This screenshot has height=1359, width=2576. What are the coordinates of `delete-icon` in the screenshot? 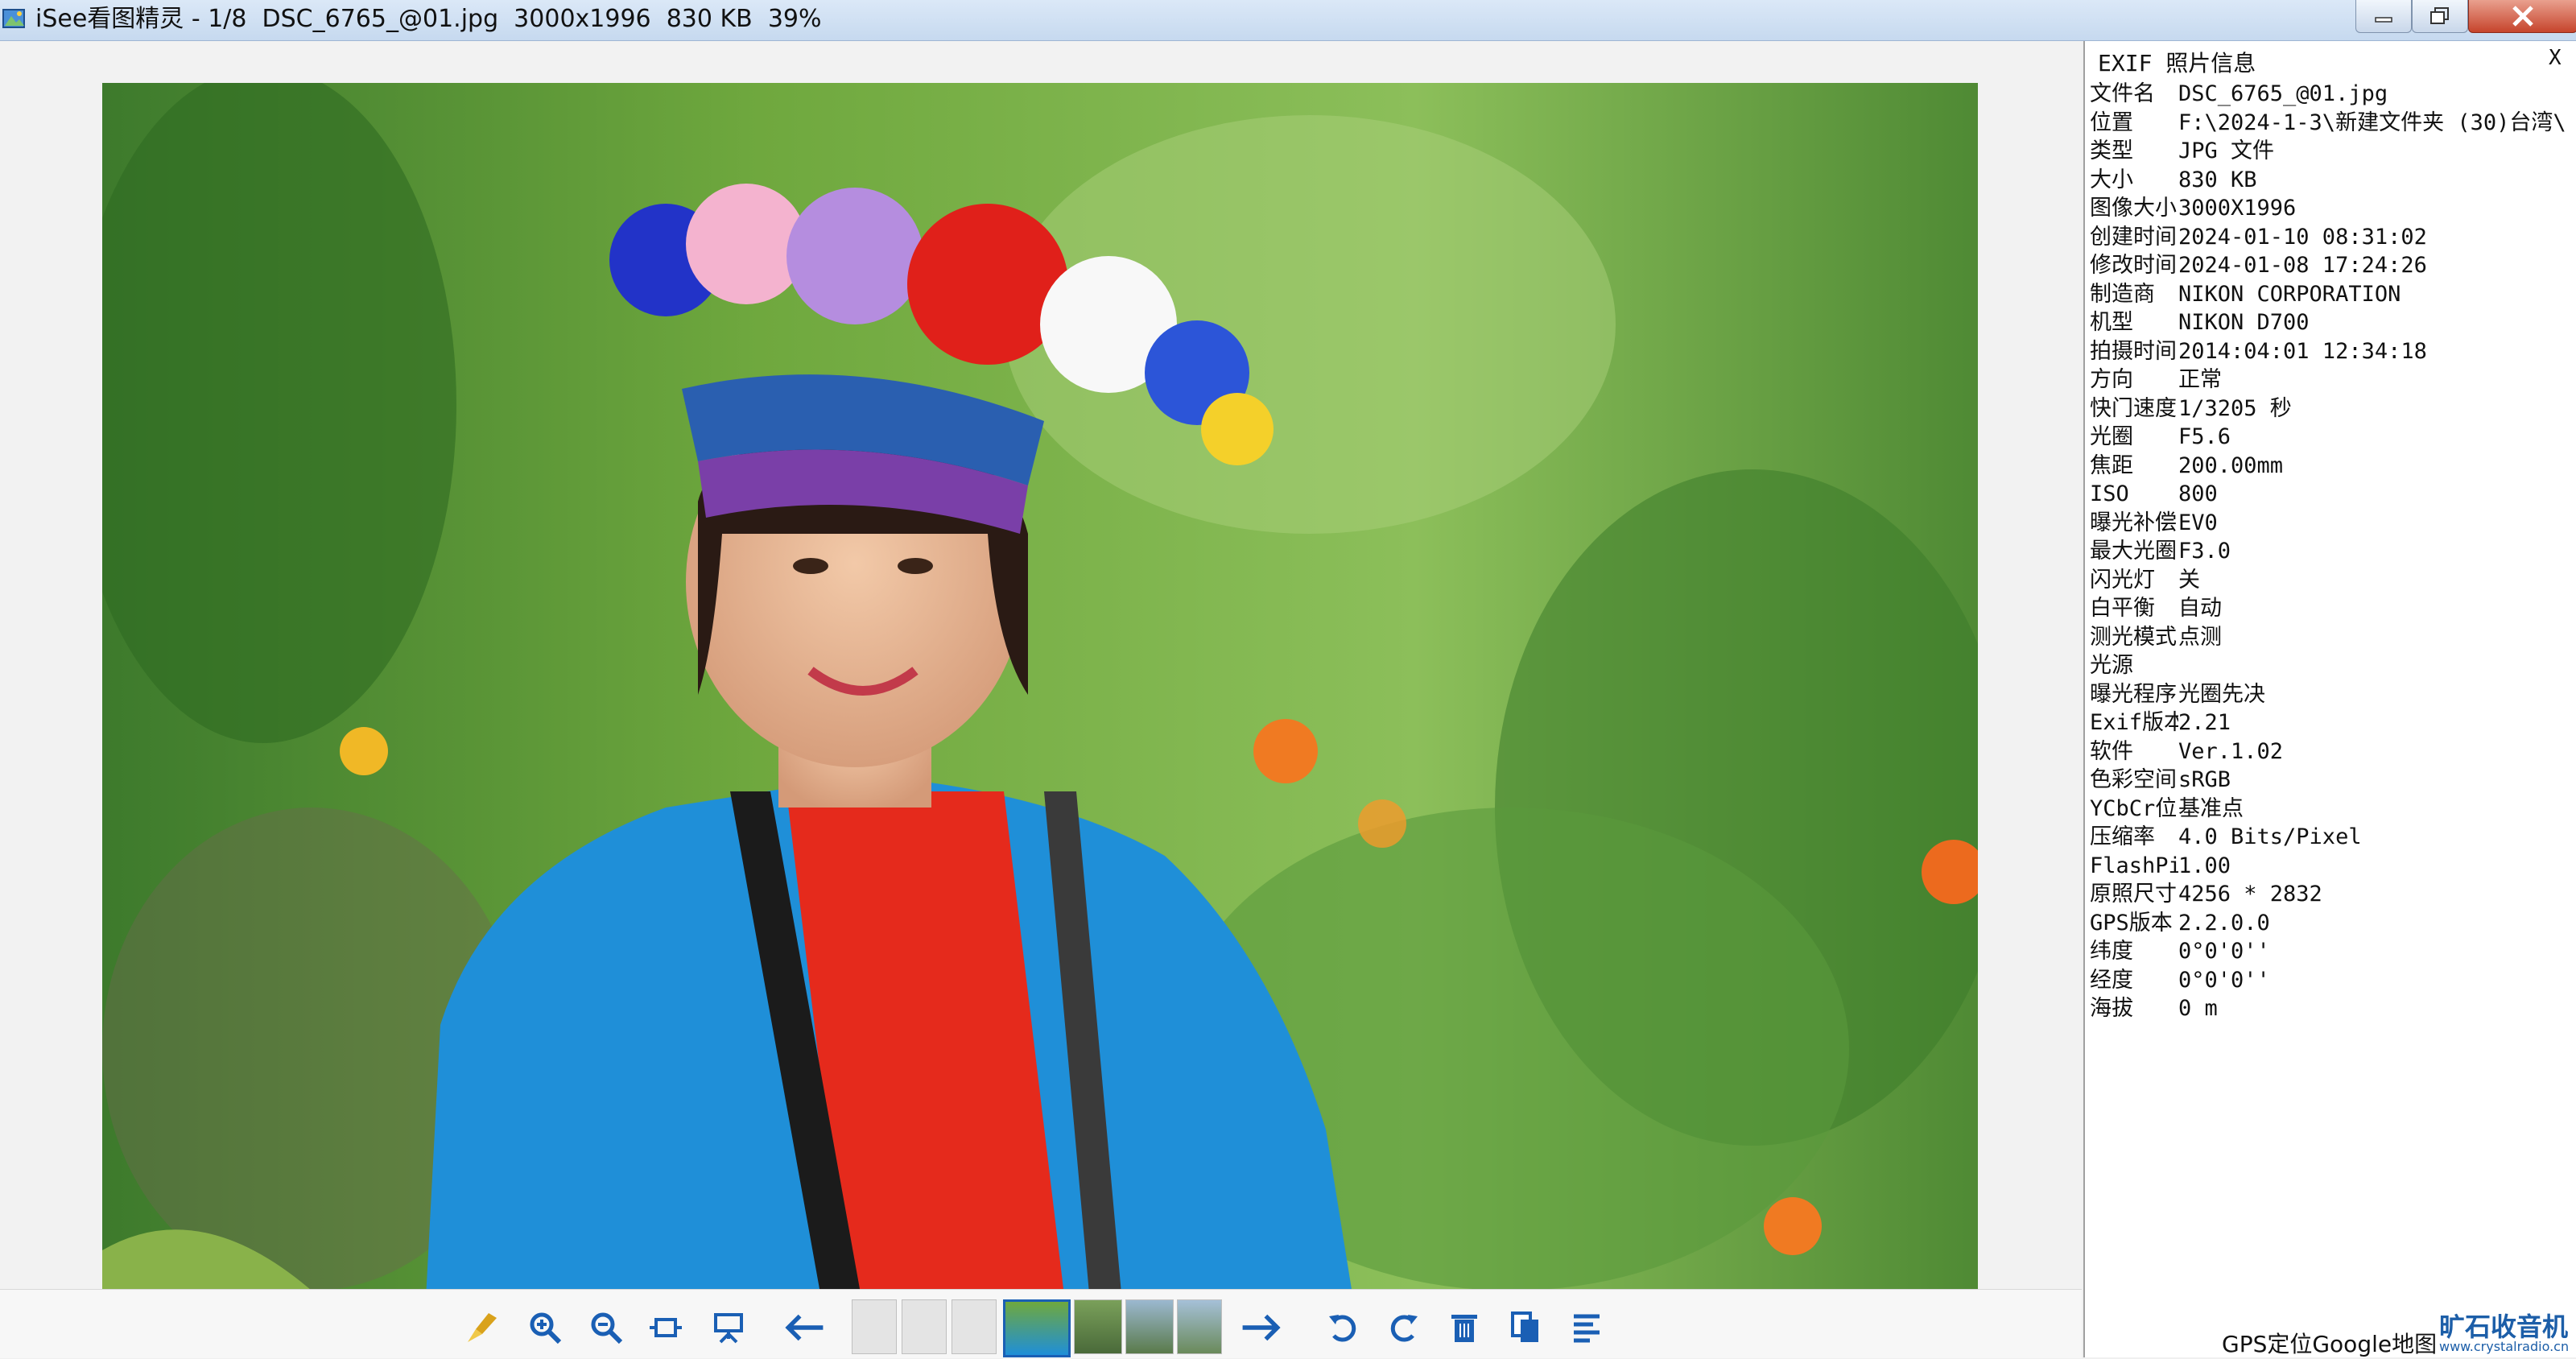 It's located at (1464, 1328).